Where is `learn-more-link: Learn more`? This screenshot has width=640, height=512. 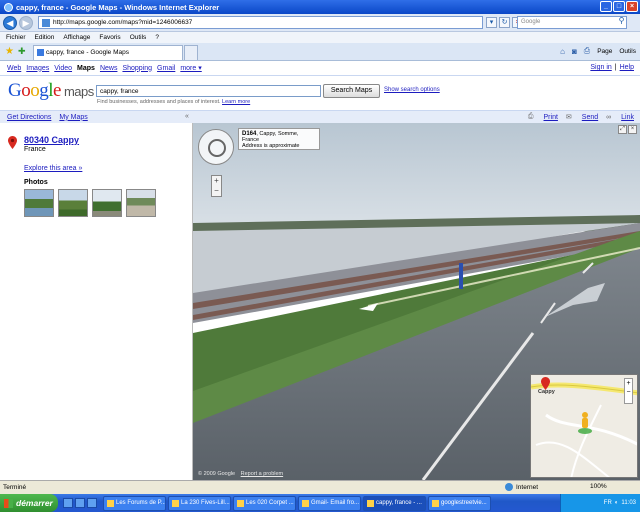
learn-more-link: Learn more is located at coordinates (236, 102).